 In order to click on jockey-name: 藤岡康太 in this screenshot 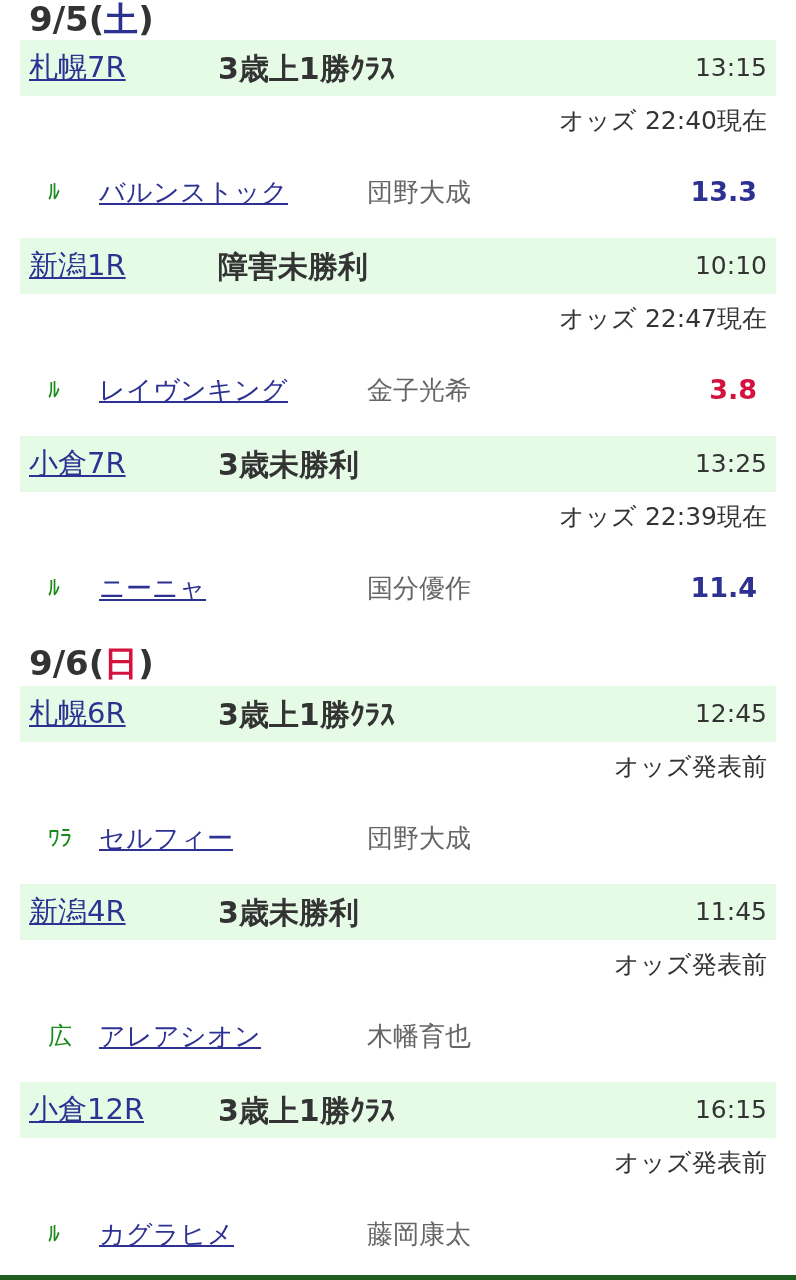, I will do `click(419, 1234)`.